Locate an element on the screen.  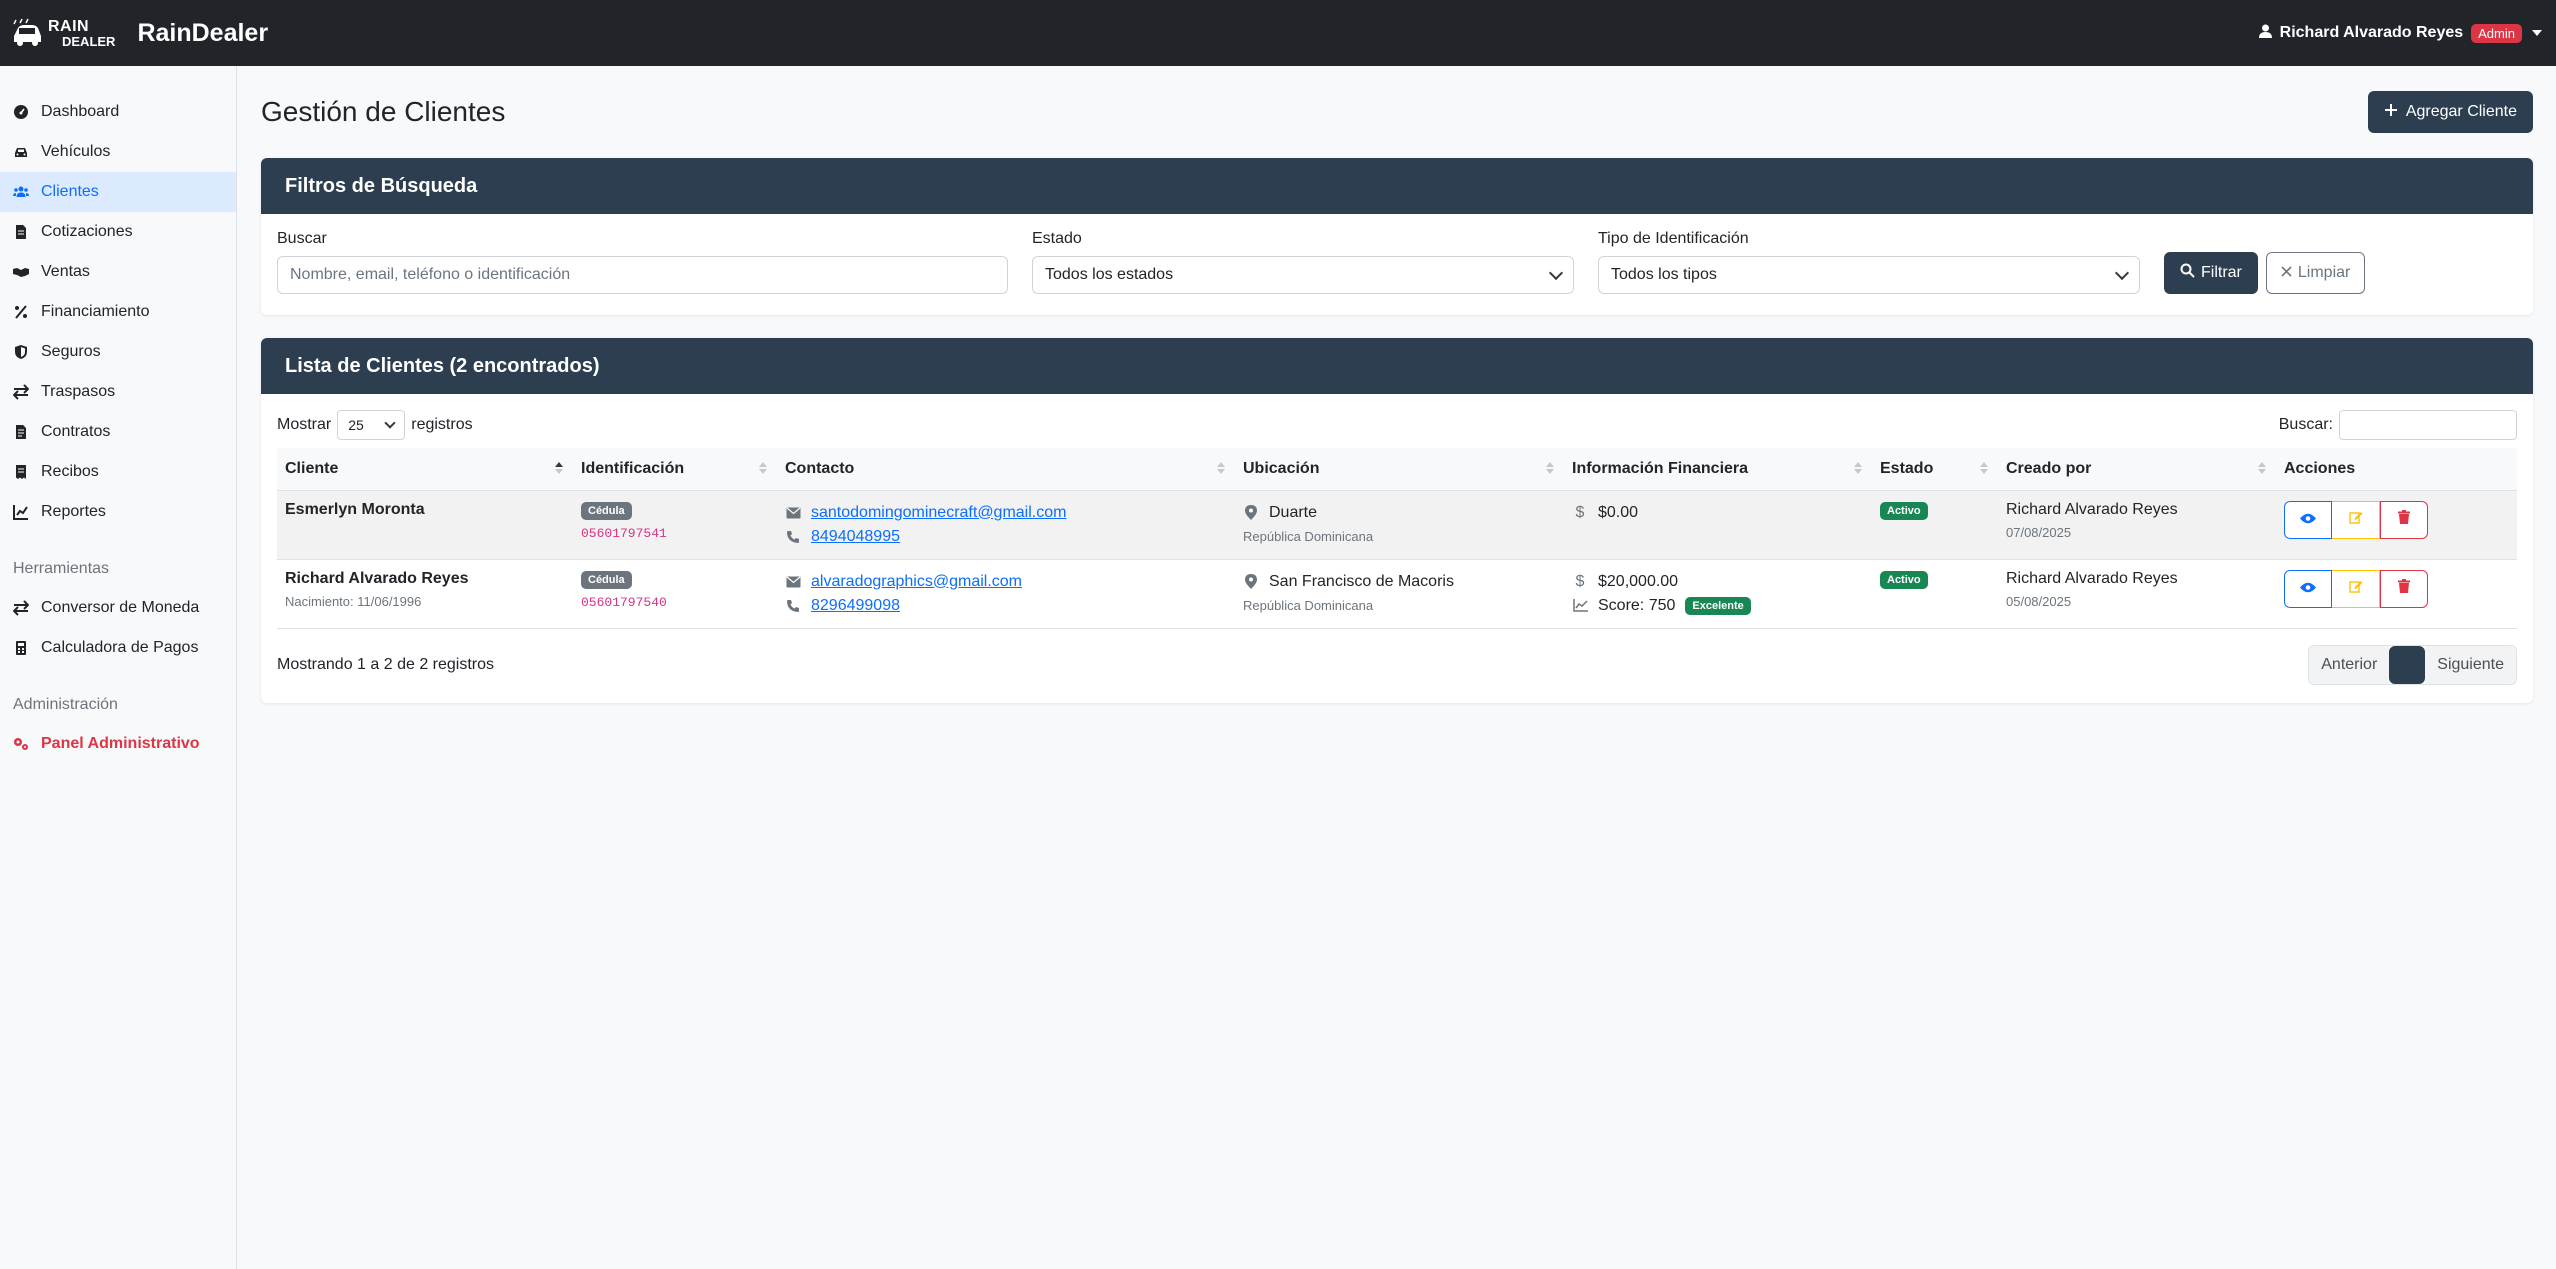
idtype-select: Todos los tipos is located at coordinates (1869, 275).